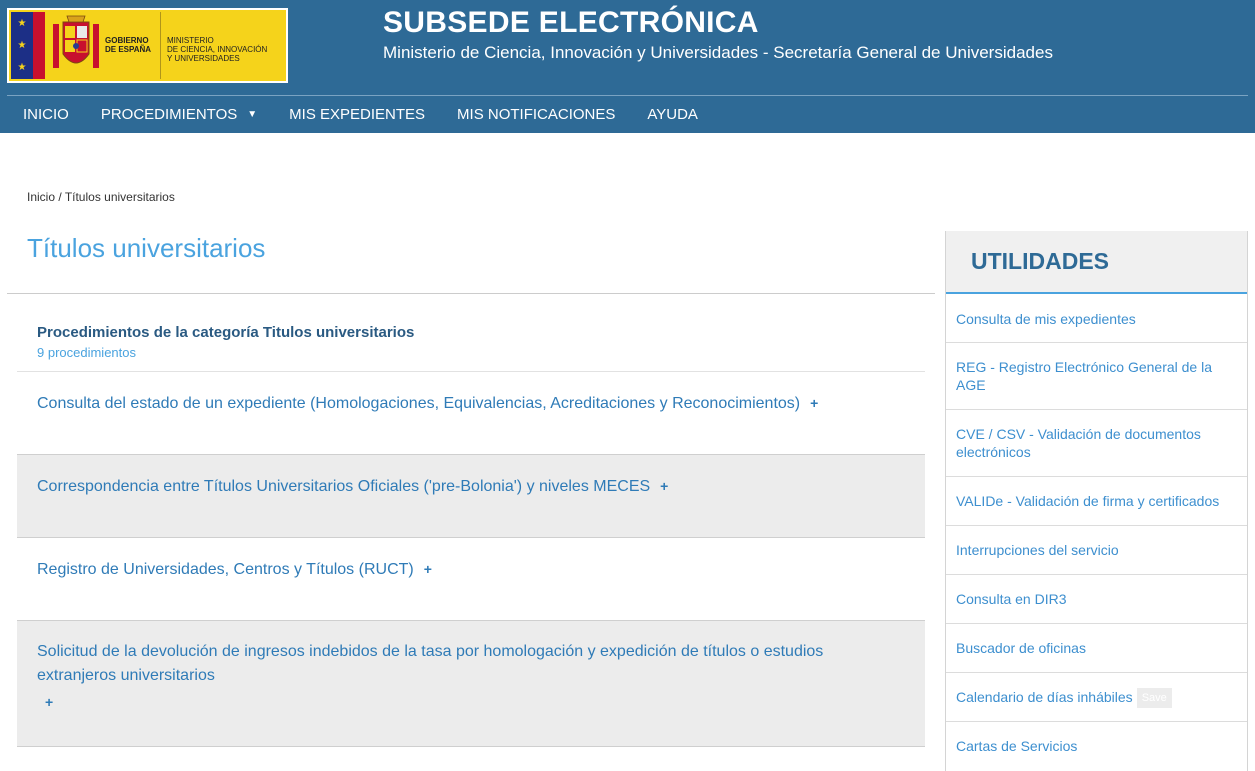 This screenshot has width=1255, height=771. I want to click on nav-item-ayuda: AYUDA, so click(672, 114).